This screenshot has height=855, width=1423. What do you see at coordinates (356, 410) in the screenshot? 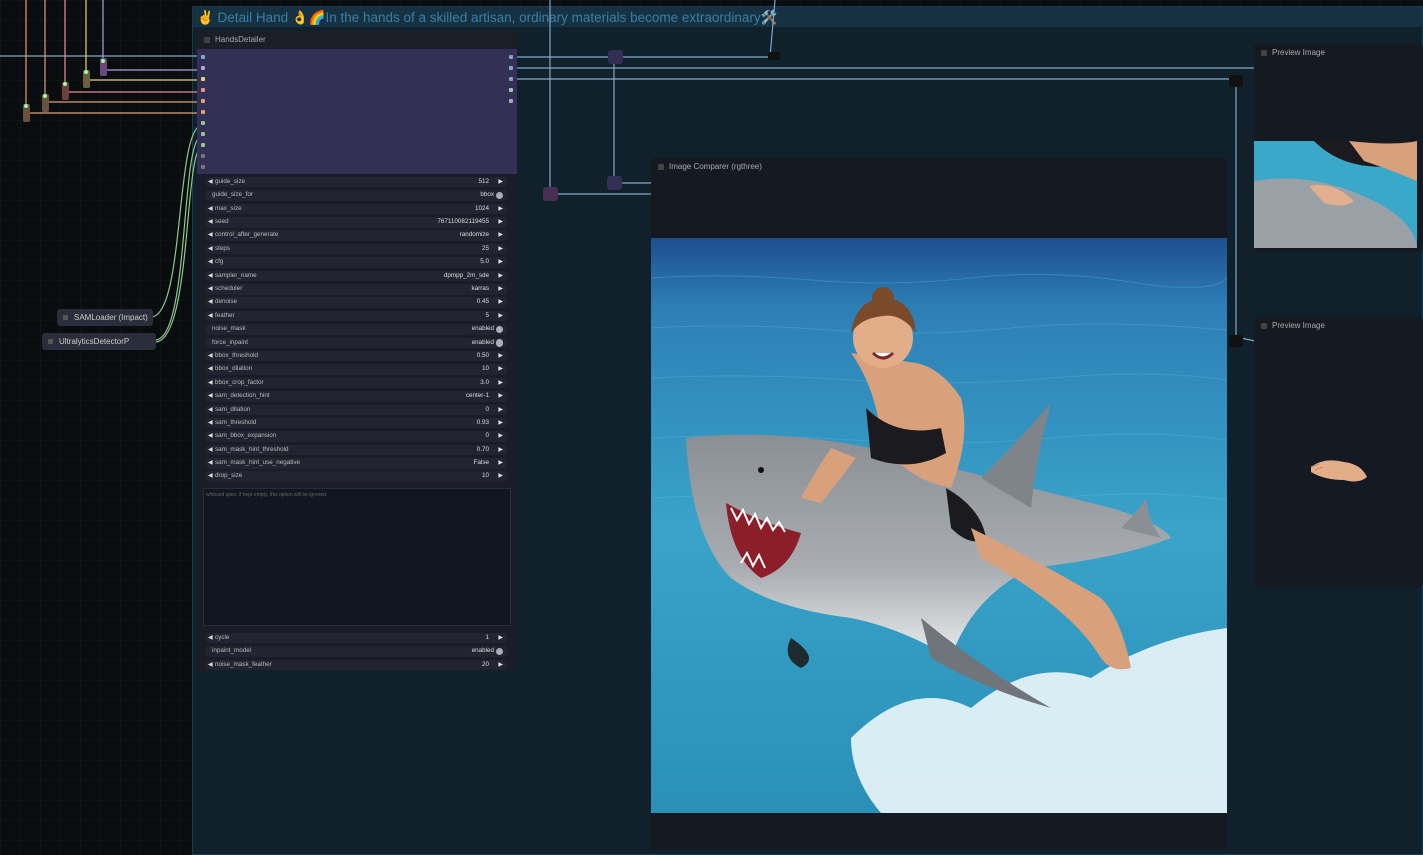
I see `widget-sam-dilation: ◀ sam_dilation 0 ▶` at bounding box center [356, 410].